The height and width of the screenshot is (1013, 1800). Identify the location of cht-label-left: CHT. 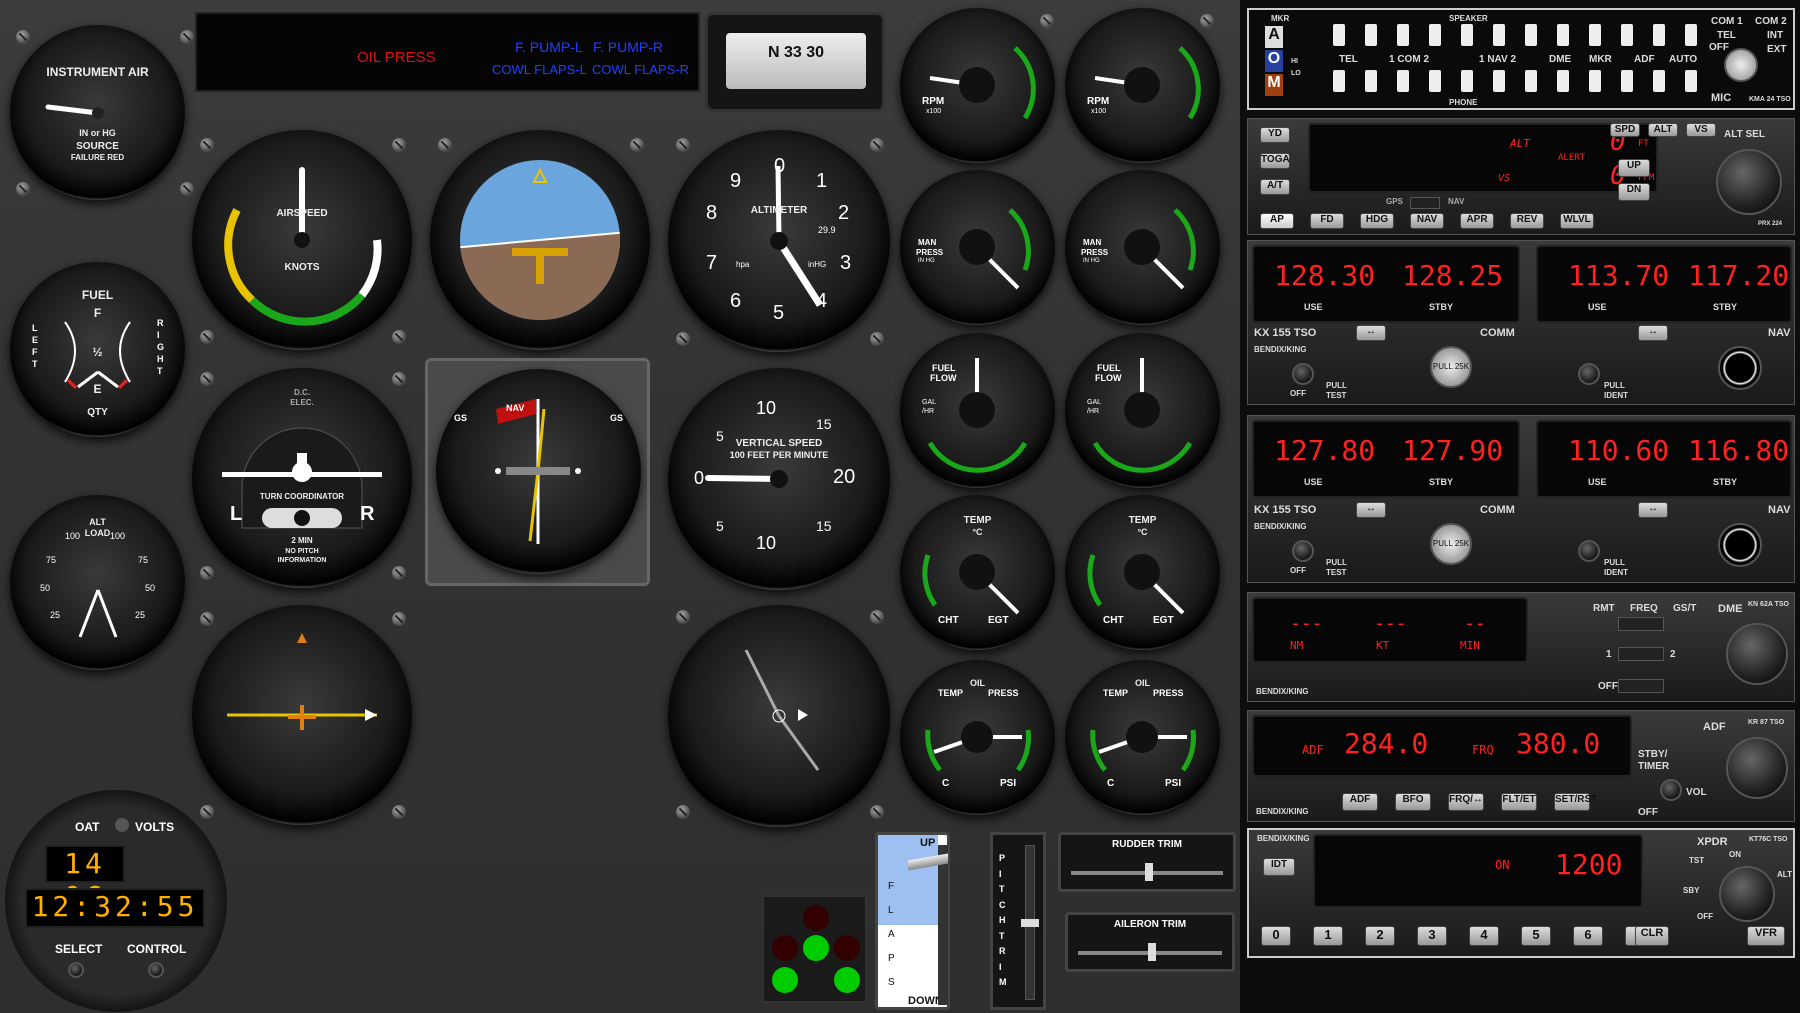
(948, 620).